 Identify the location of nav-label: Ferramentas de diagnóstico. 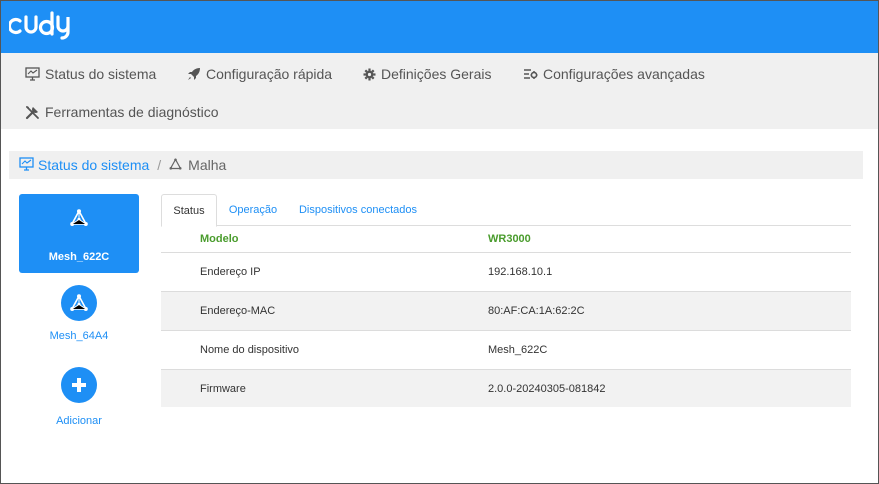
(132, 112).